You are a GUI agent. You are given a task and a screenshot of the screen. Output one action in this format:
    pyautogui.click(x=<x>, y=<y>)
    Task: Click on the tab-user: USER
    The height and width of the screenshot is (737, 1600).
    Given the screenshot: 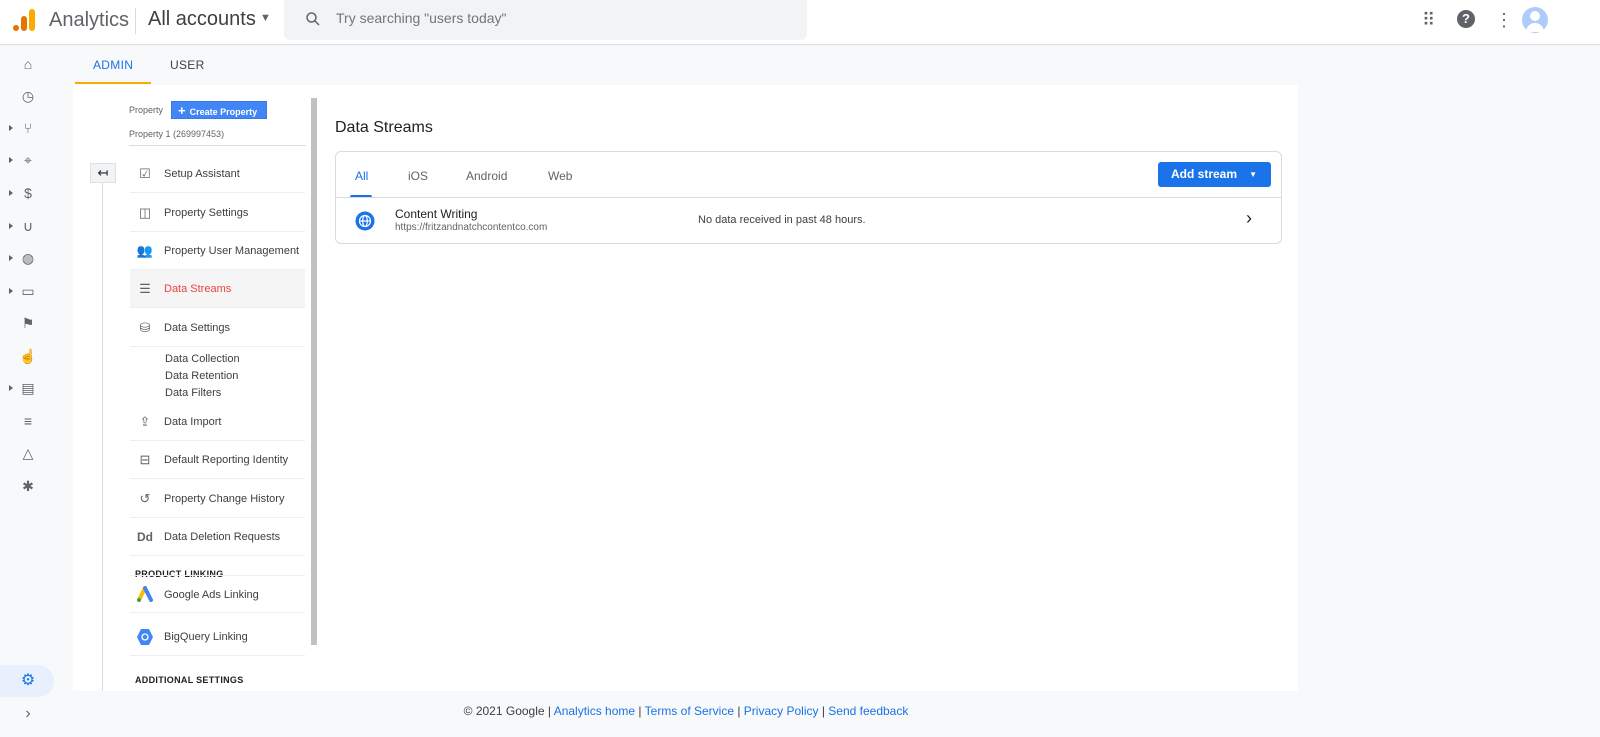 What is the action you would take?
    pyautogui.click(x=187, y=65)
    